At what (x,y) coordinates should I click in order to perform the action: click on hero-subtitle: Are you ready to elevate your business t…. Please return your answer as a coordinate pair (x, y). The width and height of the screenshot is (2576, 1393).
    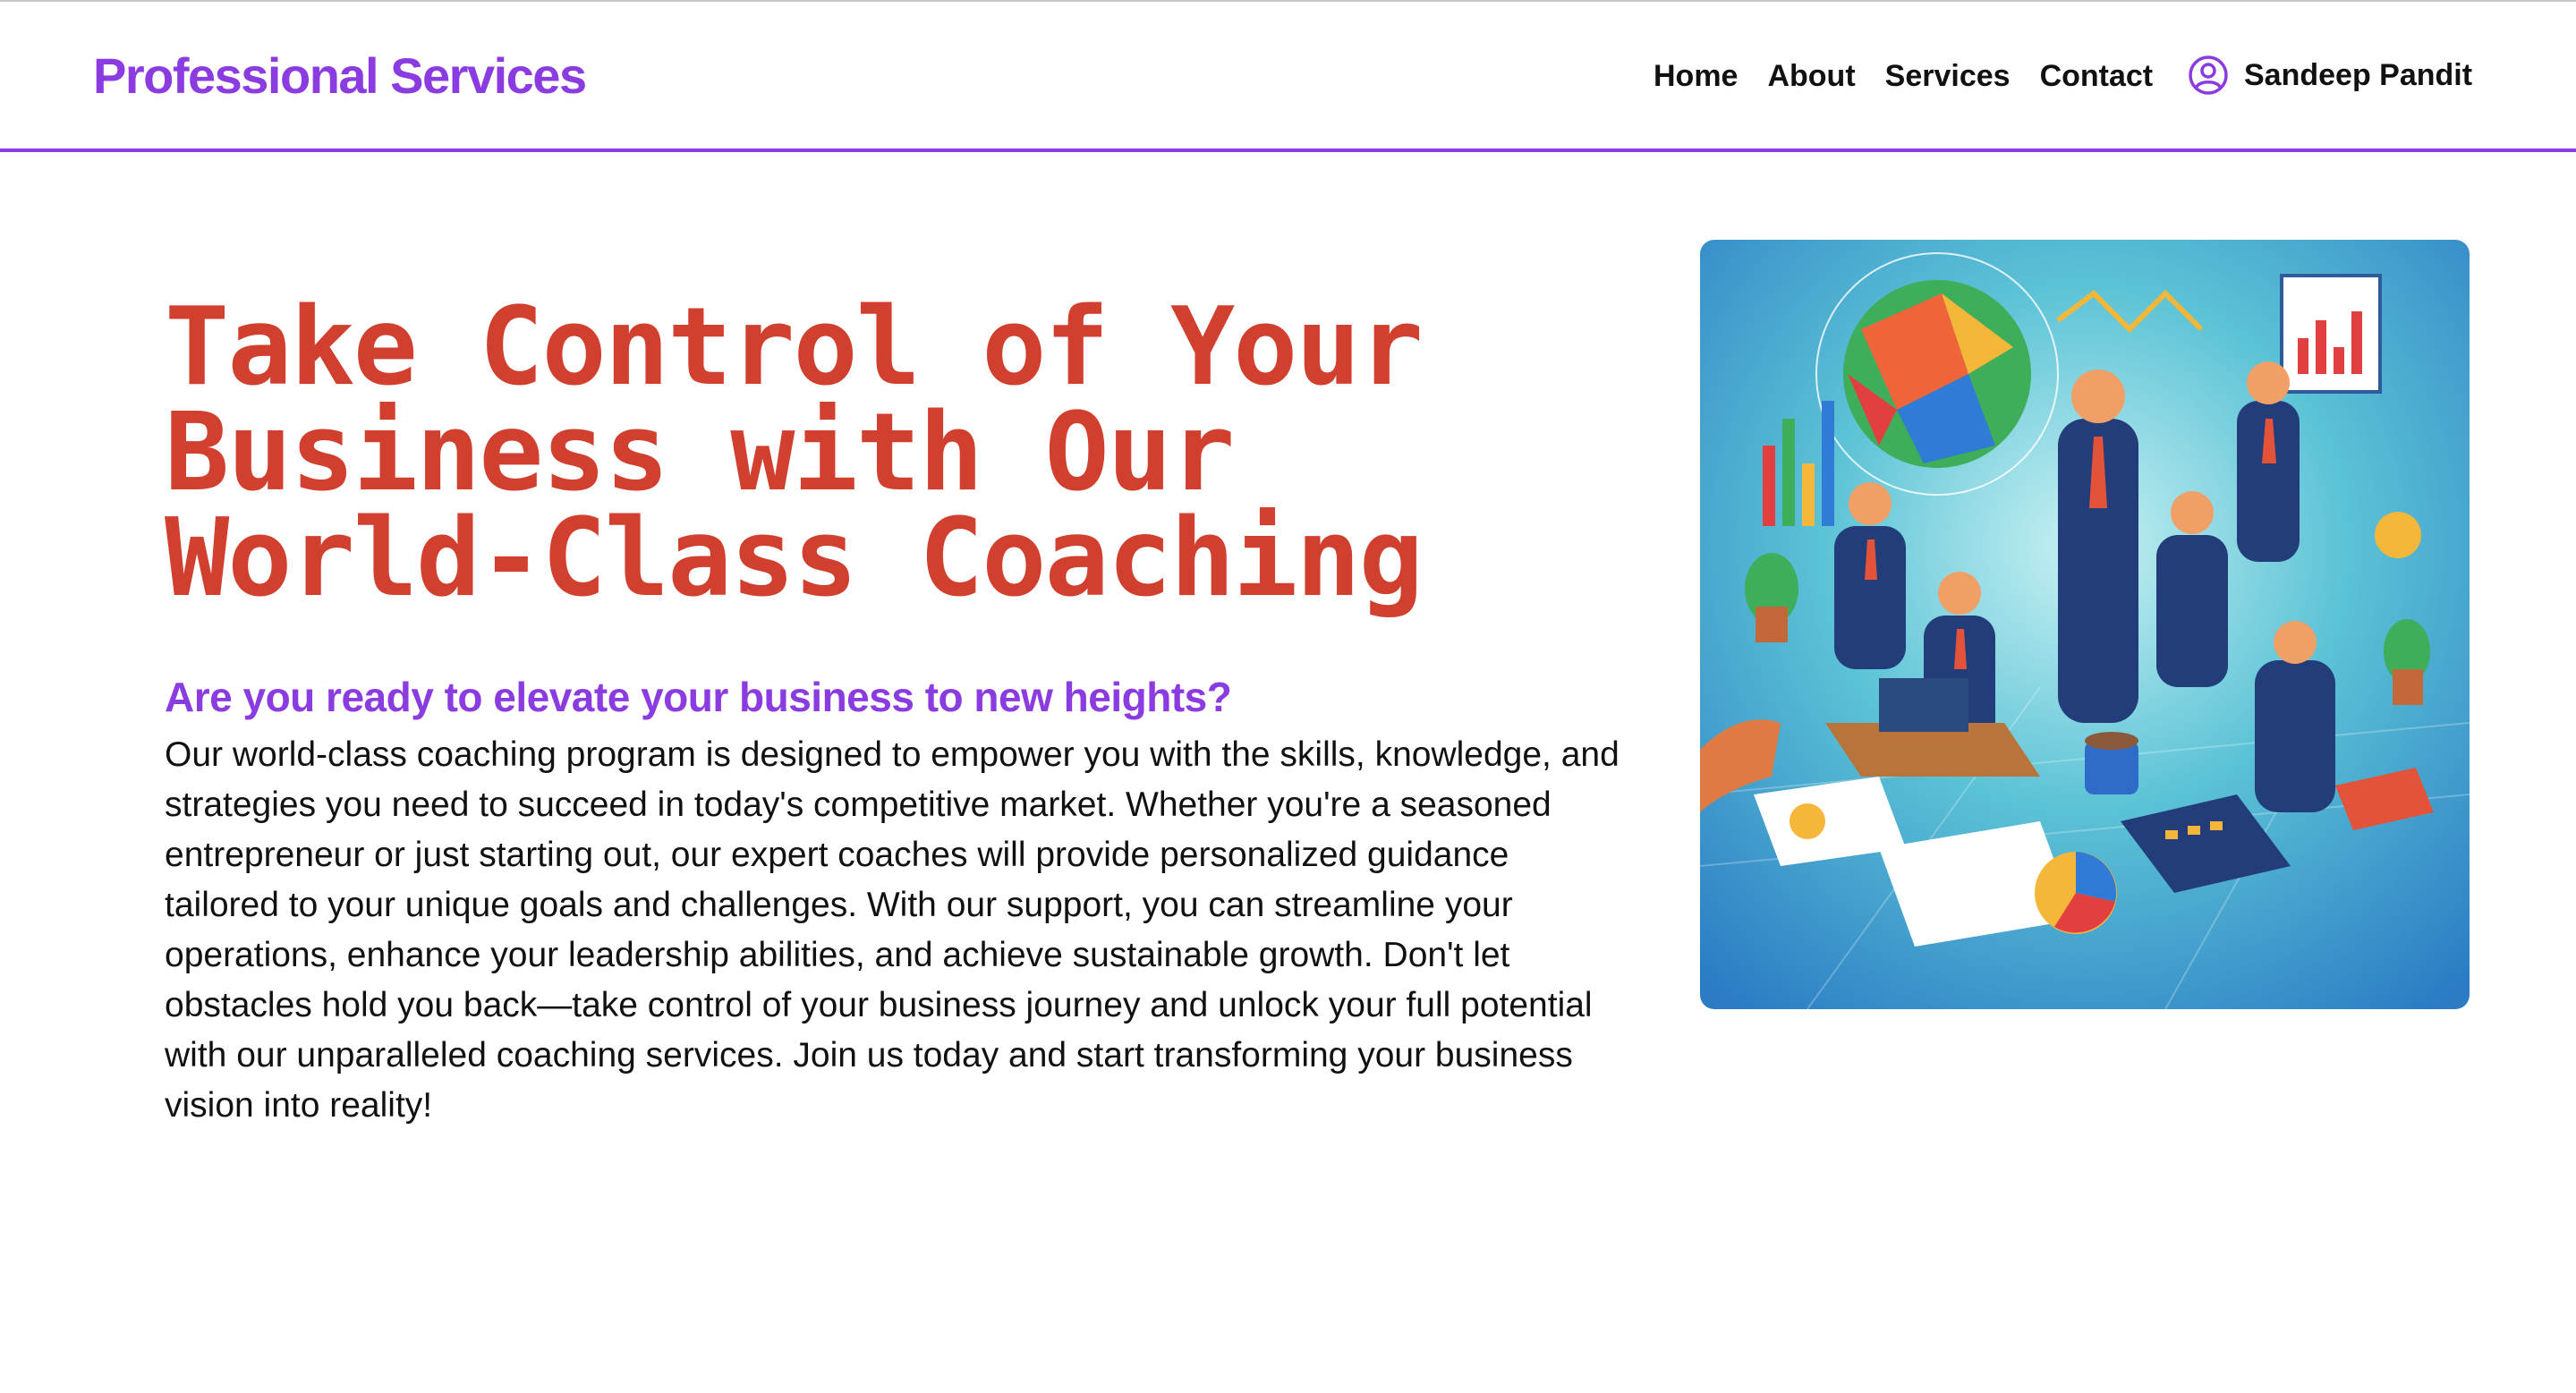
    Looking at the image, I should click on (698, 697).